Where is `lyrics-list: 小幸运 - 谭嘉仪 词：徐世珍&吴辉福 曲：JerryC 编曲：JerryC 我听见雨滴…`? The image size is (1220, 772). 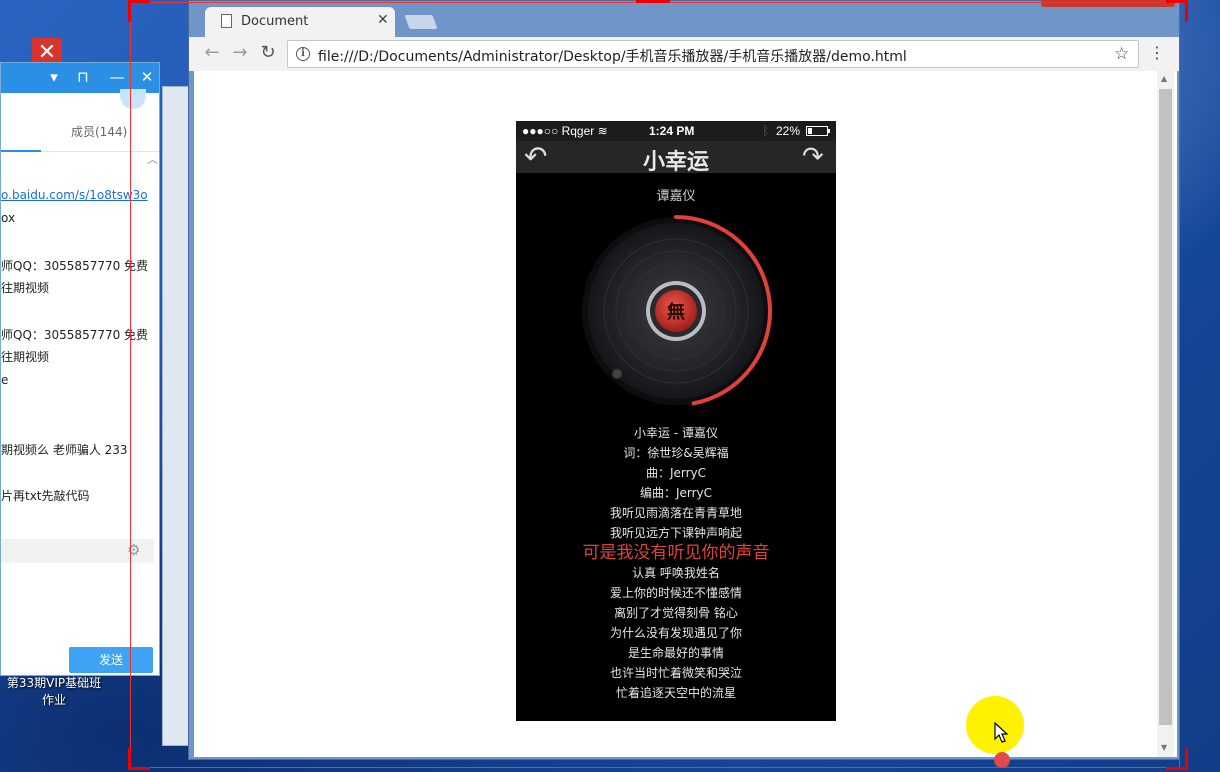 lyrics-list: 小幸运 - 谭嘉仪 词：徐世珍&吴辉福 曲：JerryC 编曲：JerryC 我听见雨滴… is located at coordinates (676, 563).